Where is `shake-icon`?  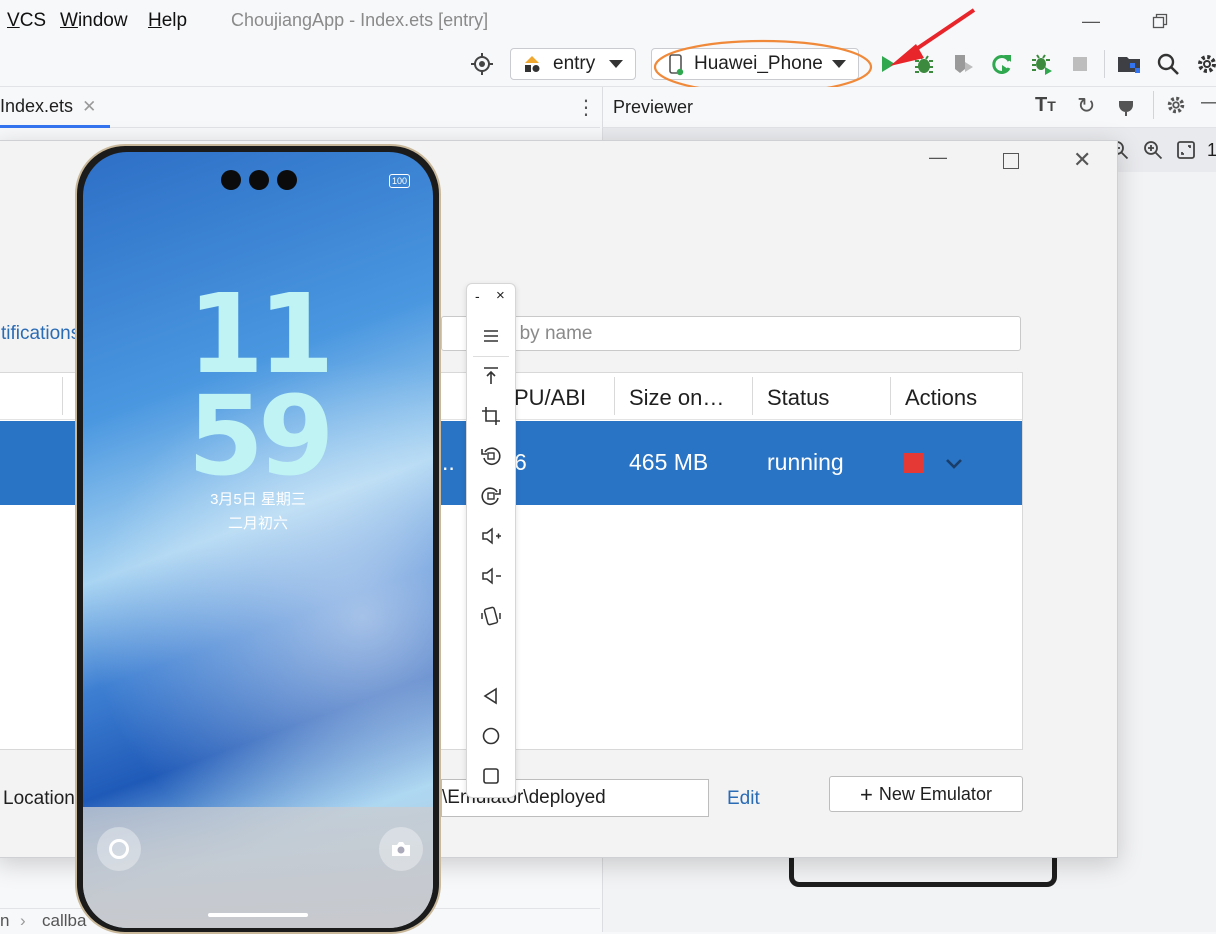
shake-icon is located at coordinates (491, 616).